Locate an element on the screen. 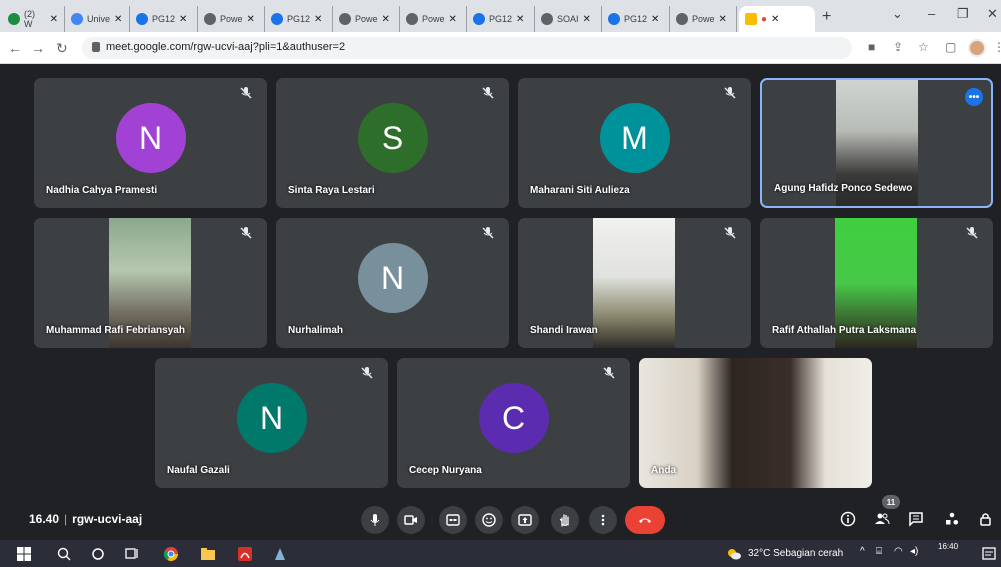  avatar: S is located at coordinates (392, 138).